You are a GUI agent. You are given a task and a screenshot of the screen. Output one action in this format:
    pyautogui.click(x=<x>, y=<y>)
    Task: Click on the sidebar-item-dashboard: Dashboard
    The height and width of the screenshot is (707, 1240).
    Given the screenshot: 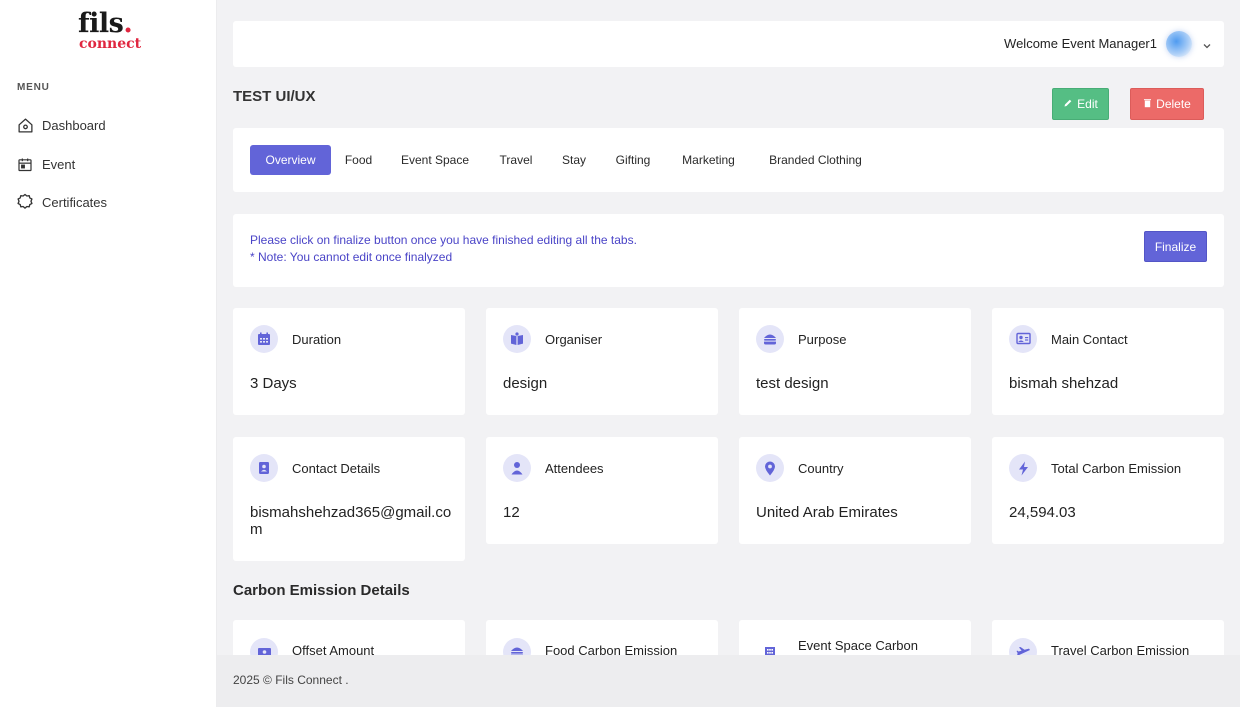 What is the action you would take?
    pyautogui.click(x=61, y=125)
    